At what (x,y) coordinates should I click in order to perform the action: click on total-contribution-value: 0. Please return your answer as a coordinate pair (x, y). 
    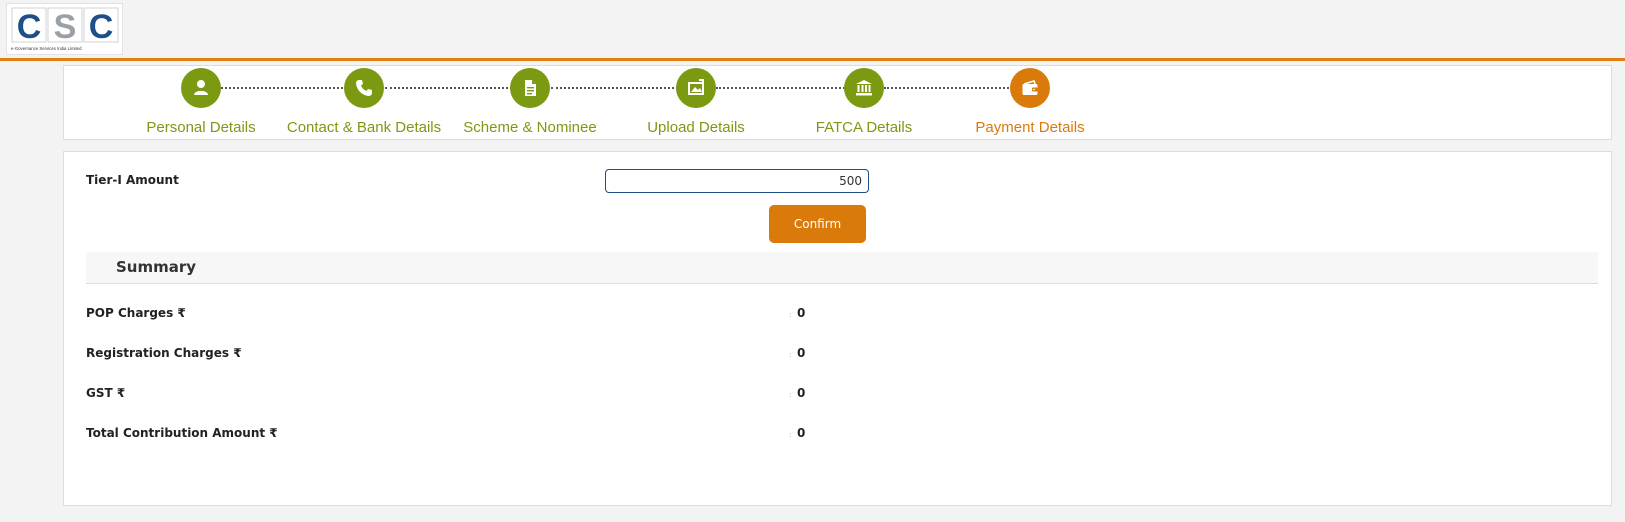
    Looking at the image, I should click on (801, 433).